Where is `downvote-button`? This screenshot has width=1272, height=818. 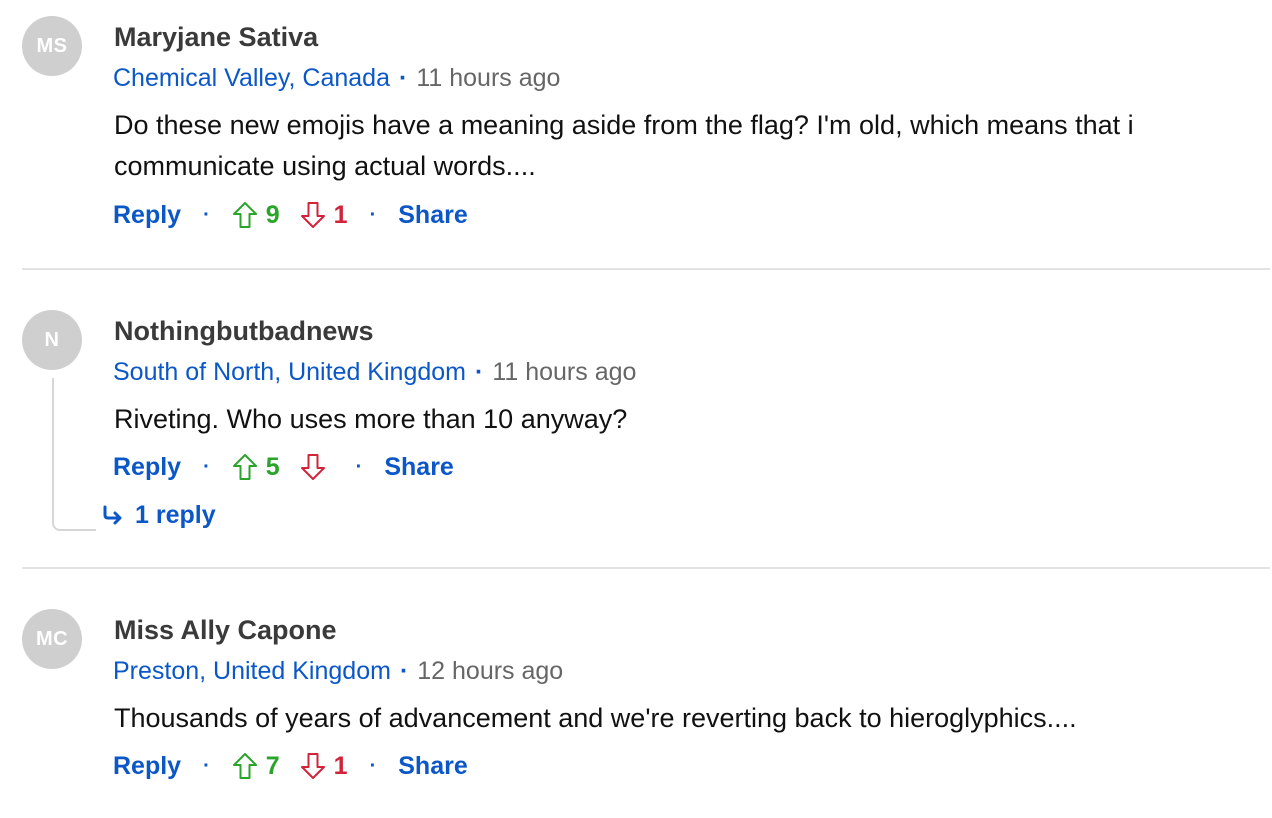 downvote-button is located at coordinates (317, 467).